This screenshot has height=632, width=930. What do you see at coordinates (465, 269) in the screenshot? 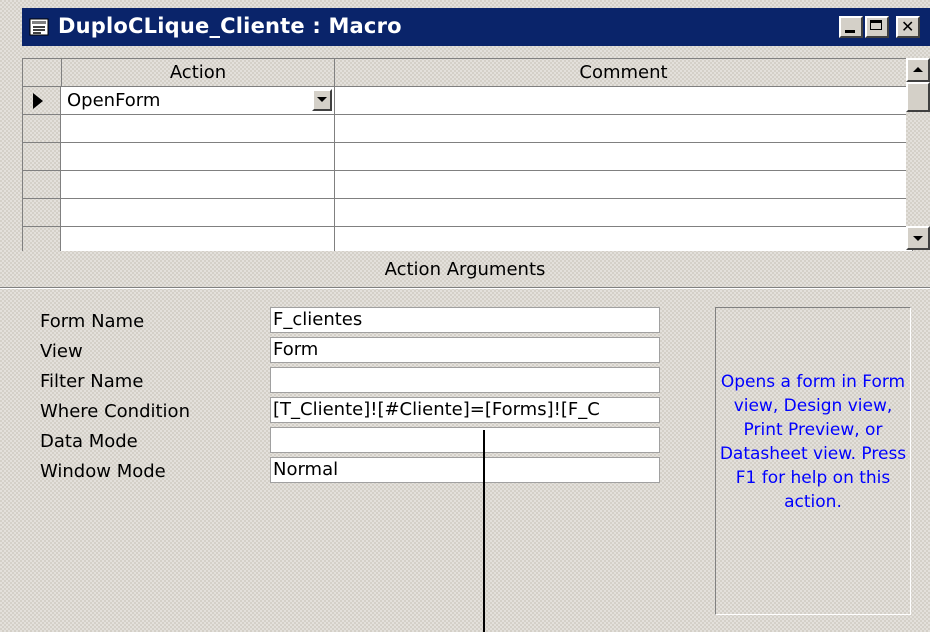
I see `action-arguments-title: Action Arguments` at bounding box center [465, 269].